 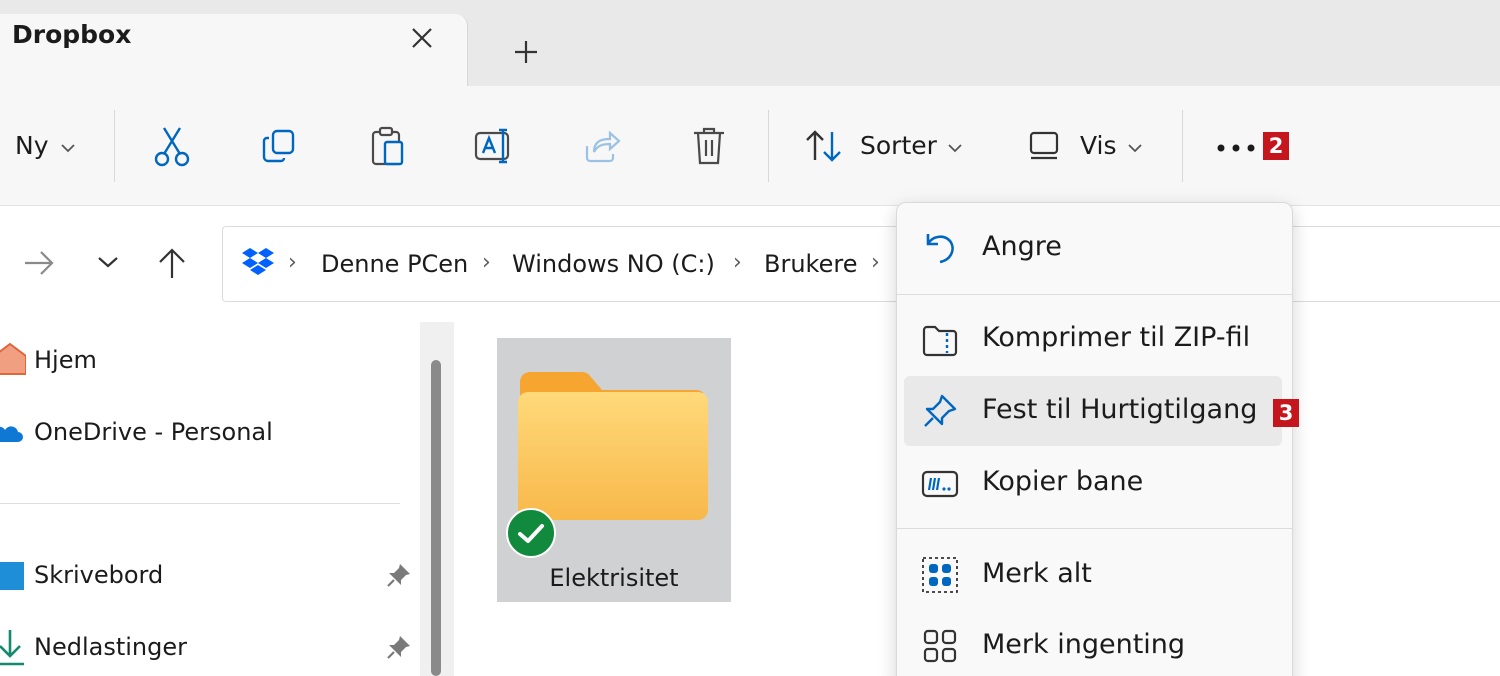 I want to click on onedrive-icon, so click(x=13, y=435).